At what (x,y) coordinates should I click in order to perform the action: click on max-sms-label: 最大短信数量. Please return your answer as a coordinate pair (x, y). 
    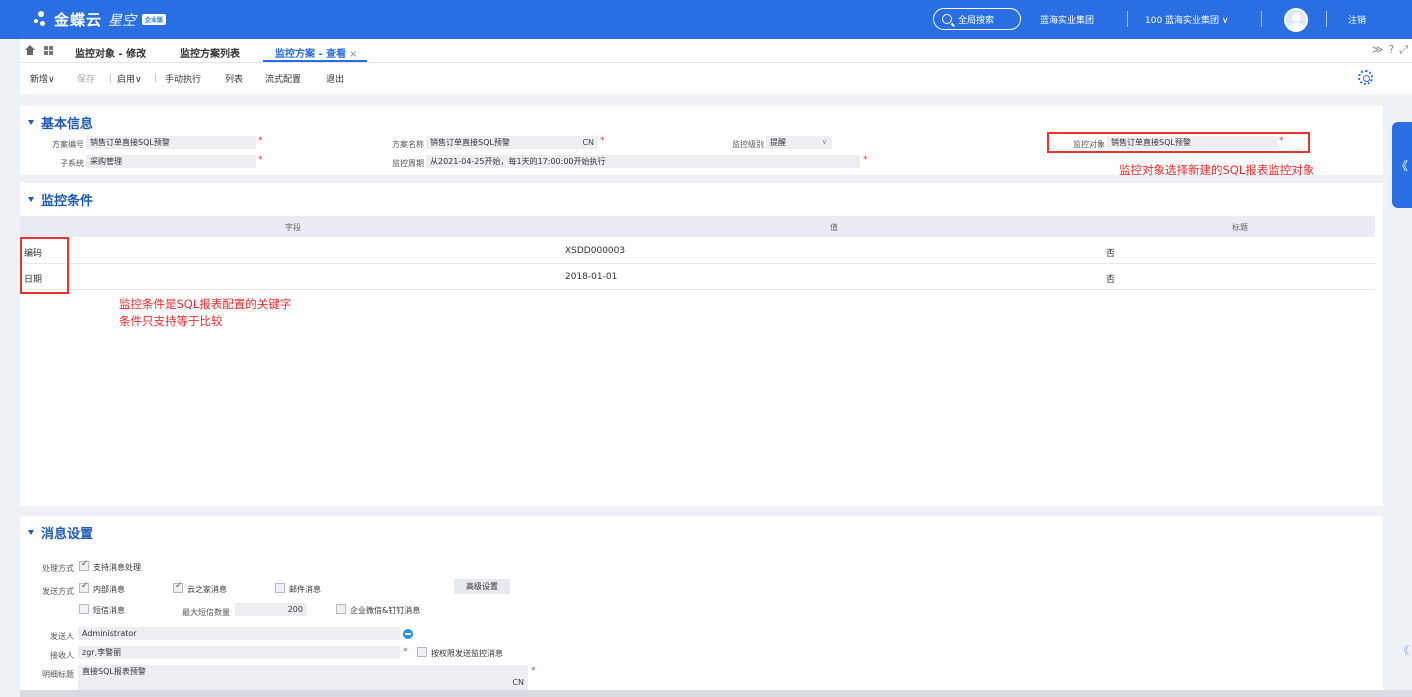
    Looking at the image, I should click on (206, 612).